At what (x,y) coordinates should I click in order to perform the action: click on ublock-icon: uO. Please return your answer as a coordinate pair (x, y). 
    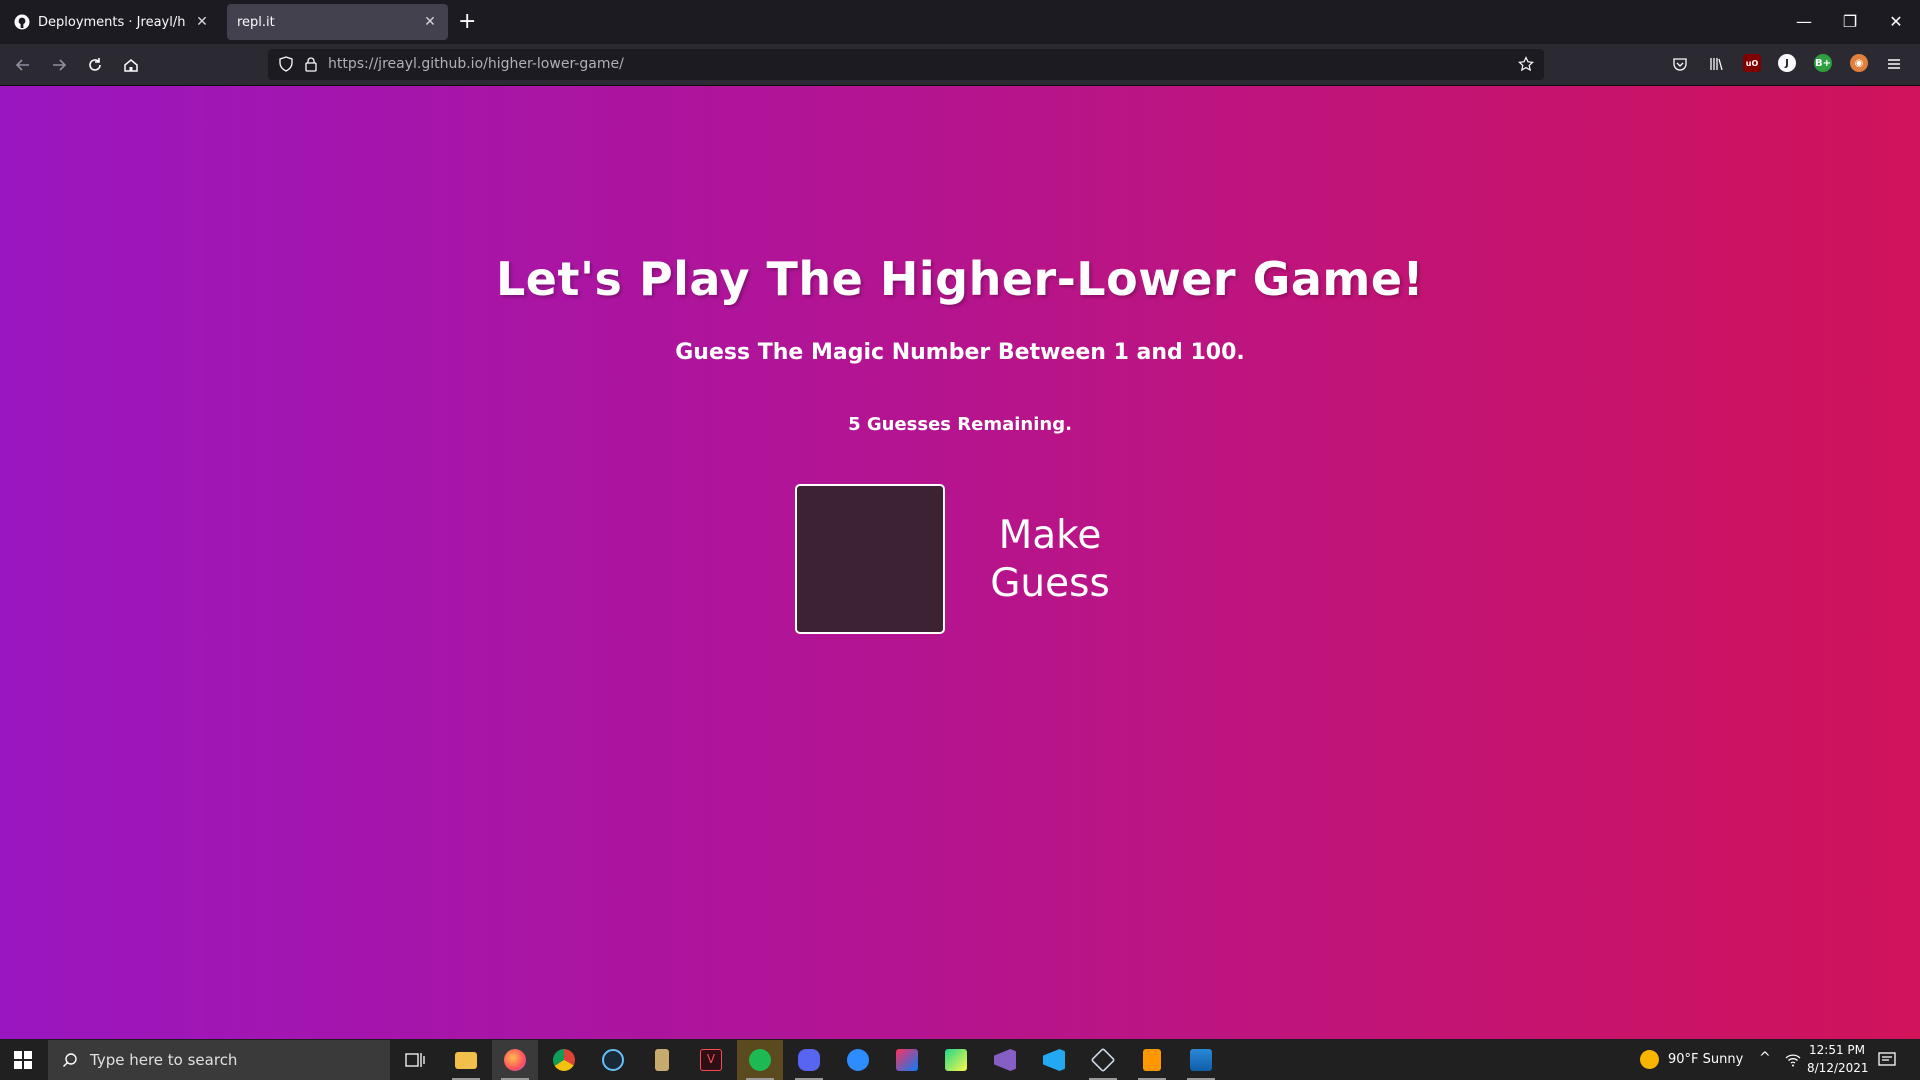
    Looking at the image, I should click on (1752, 63).